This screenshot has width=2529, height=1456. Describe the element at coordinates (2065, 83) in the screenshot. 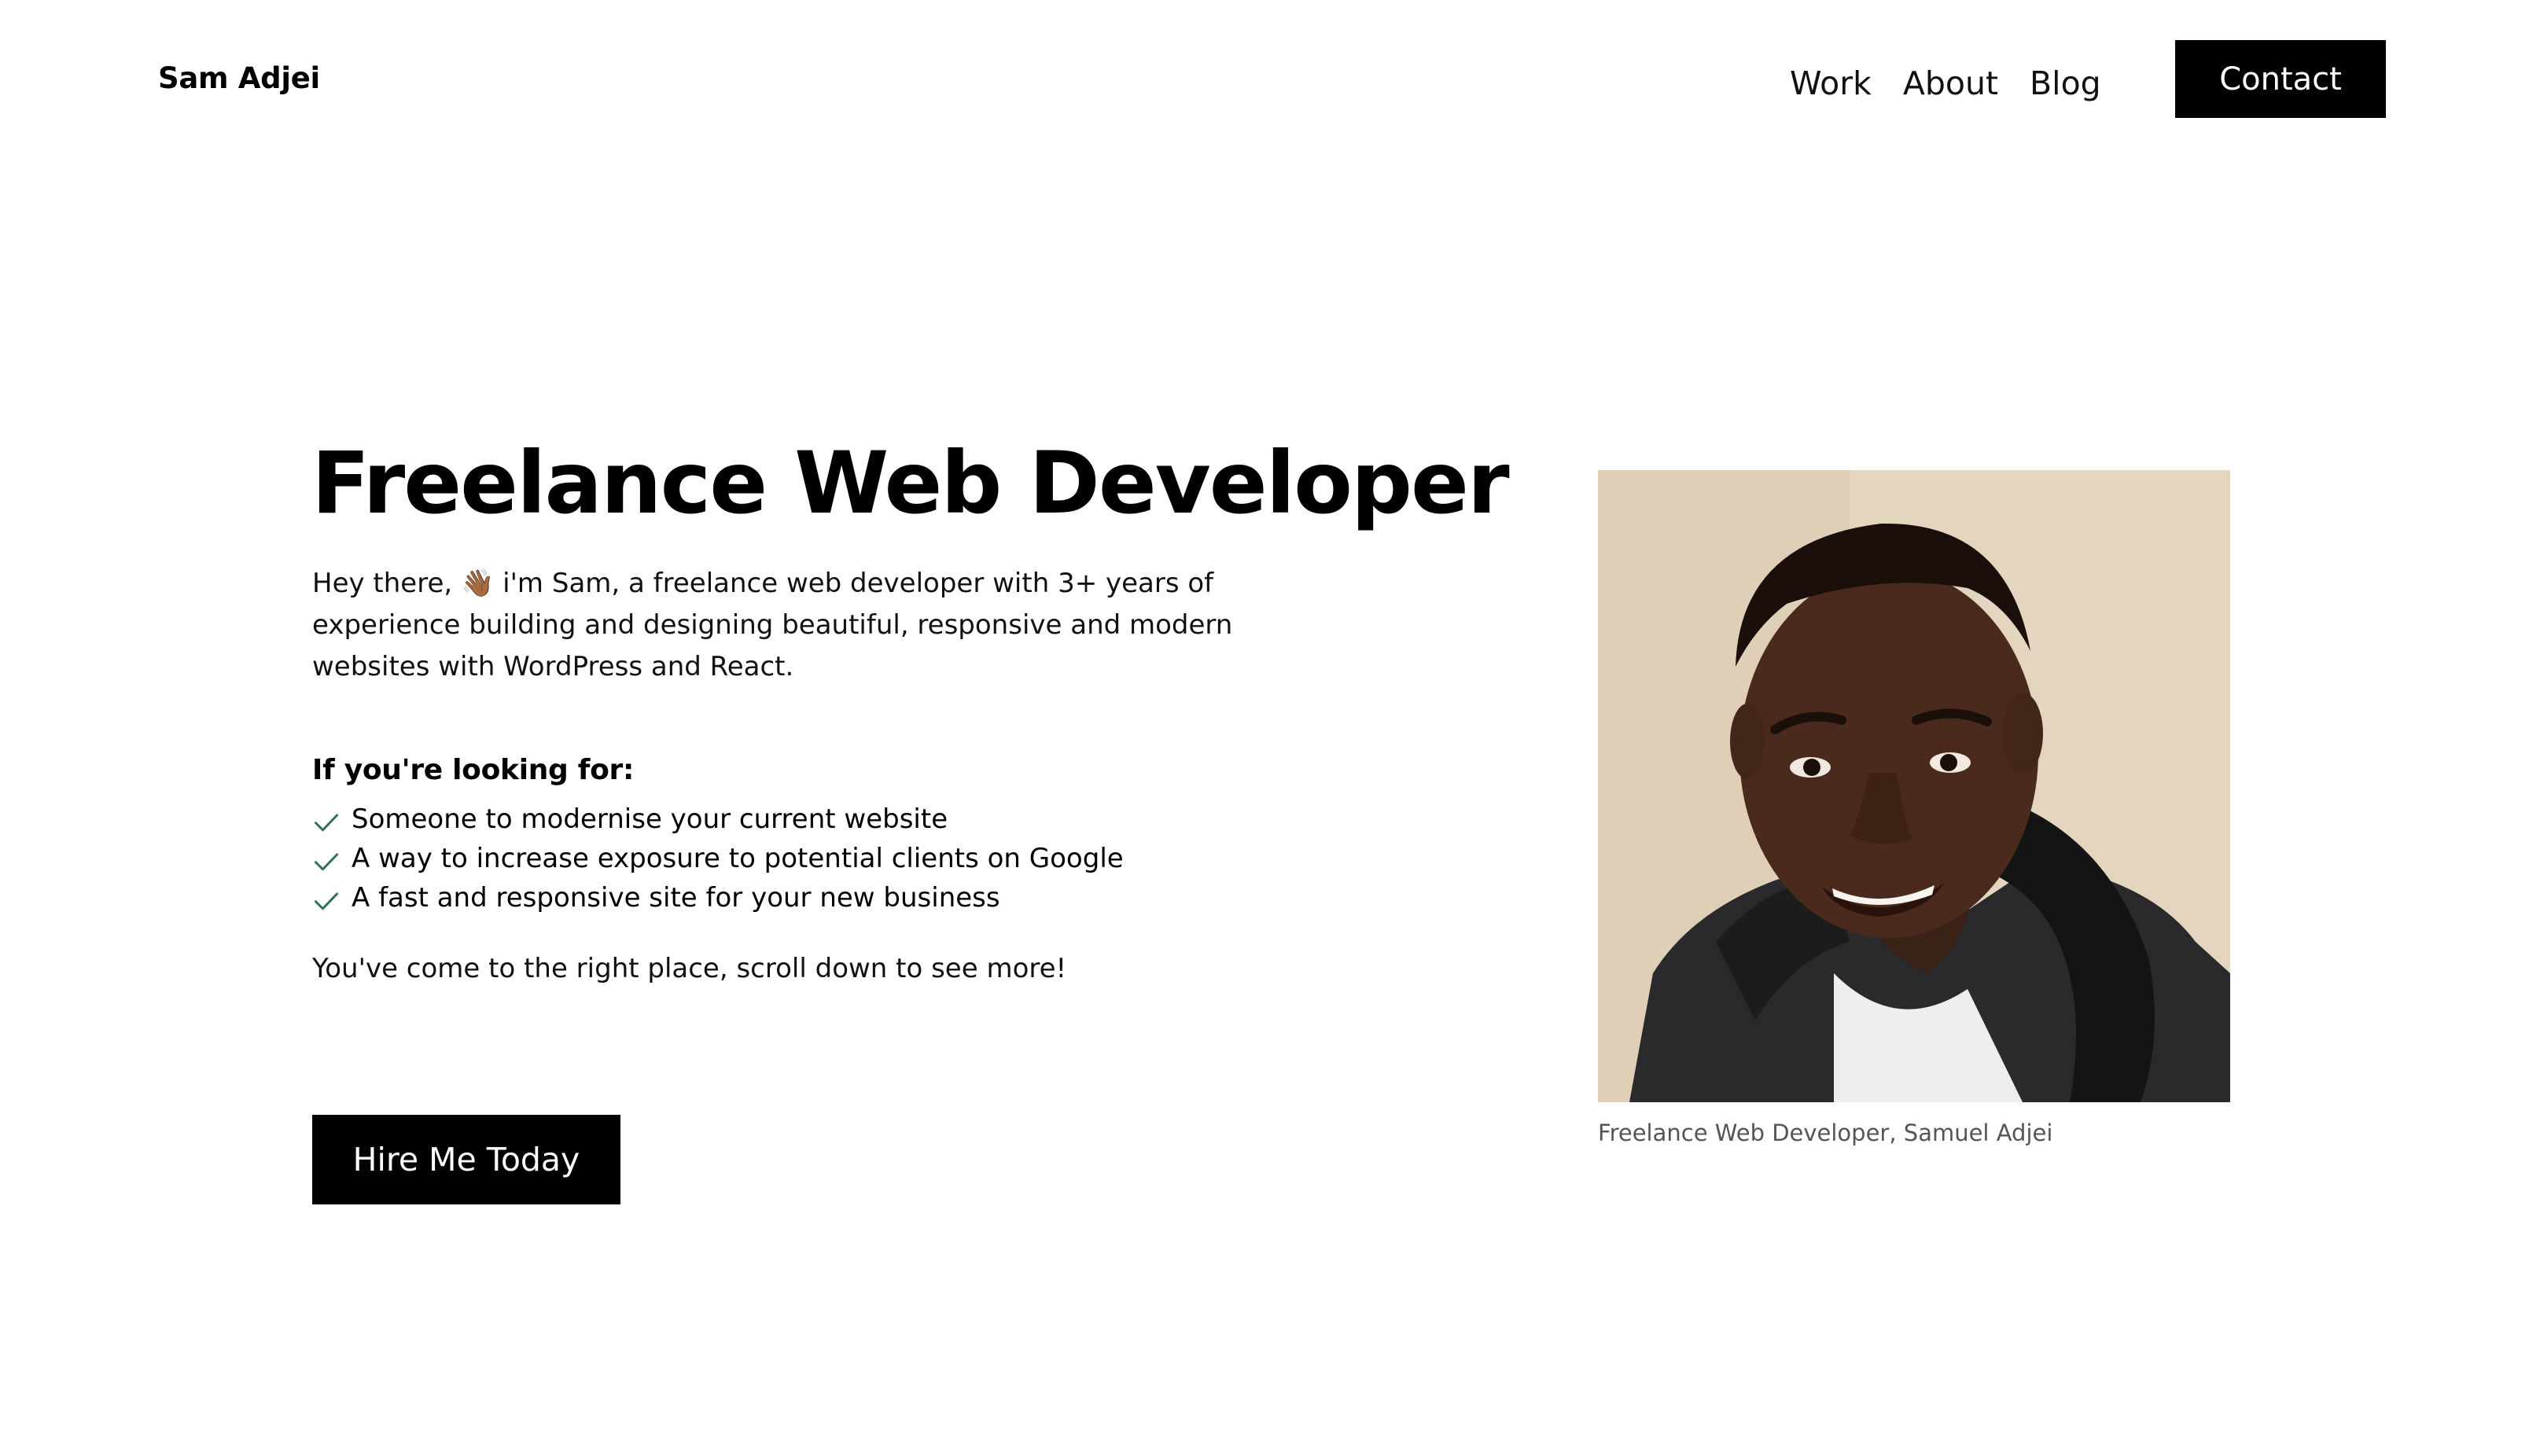

I see `nav-link-blog: Blog` at that location.